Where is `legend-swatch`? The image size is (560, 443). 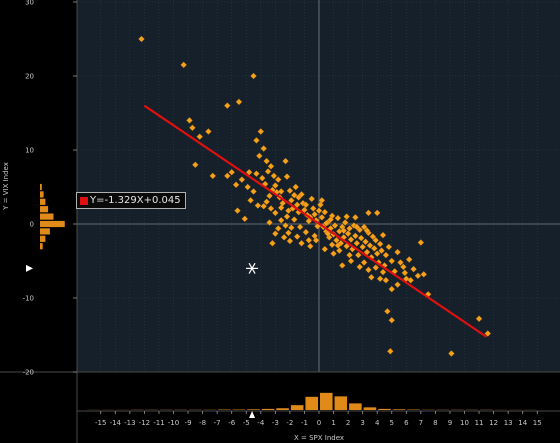
legend-swatch is located at coordinates (84, 200).